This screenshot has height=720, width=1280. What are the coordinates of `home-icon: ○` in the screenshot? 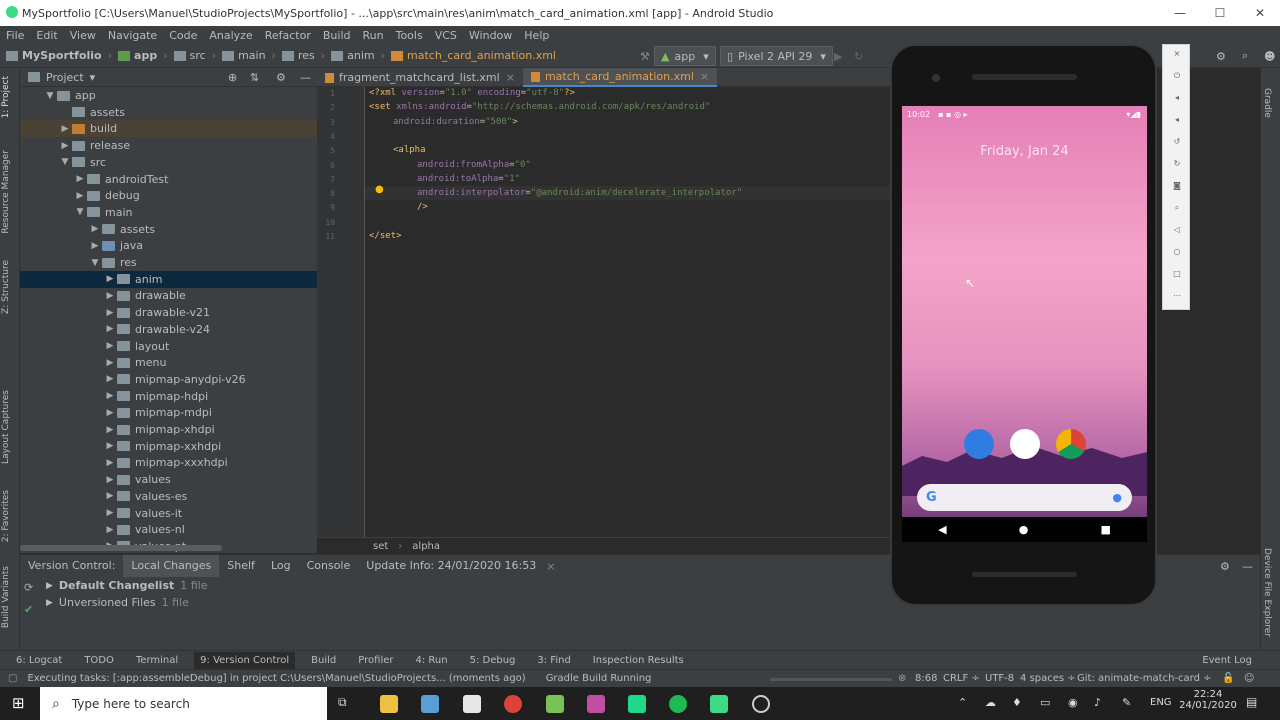 It's located at (1177, 252).